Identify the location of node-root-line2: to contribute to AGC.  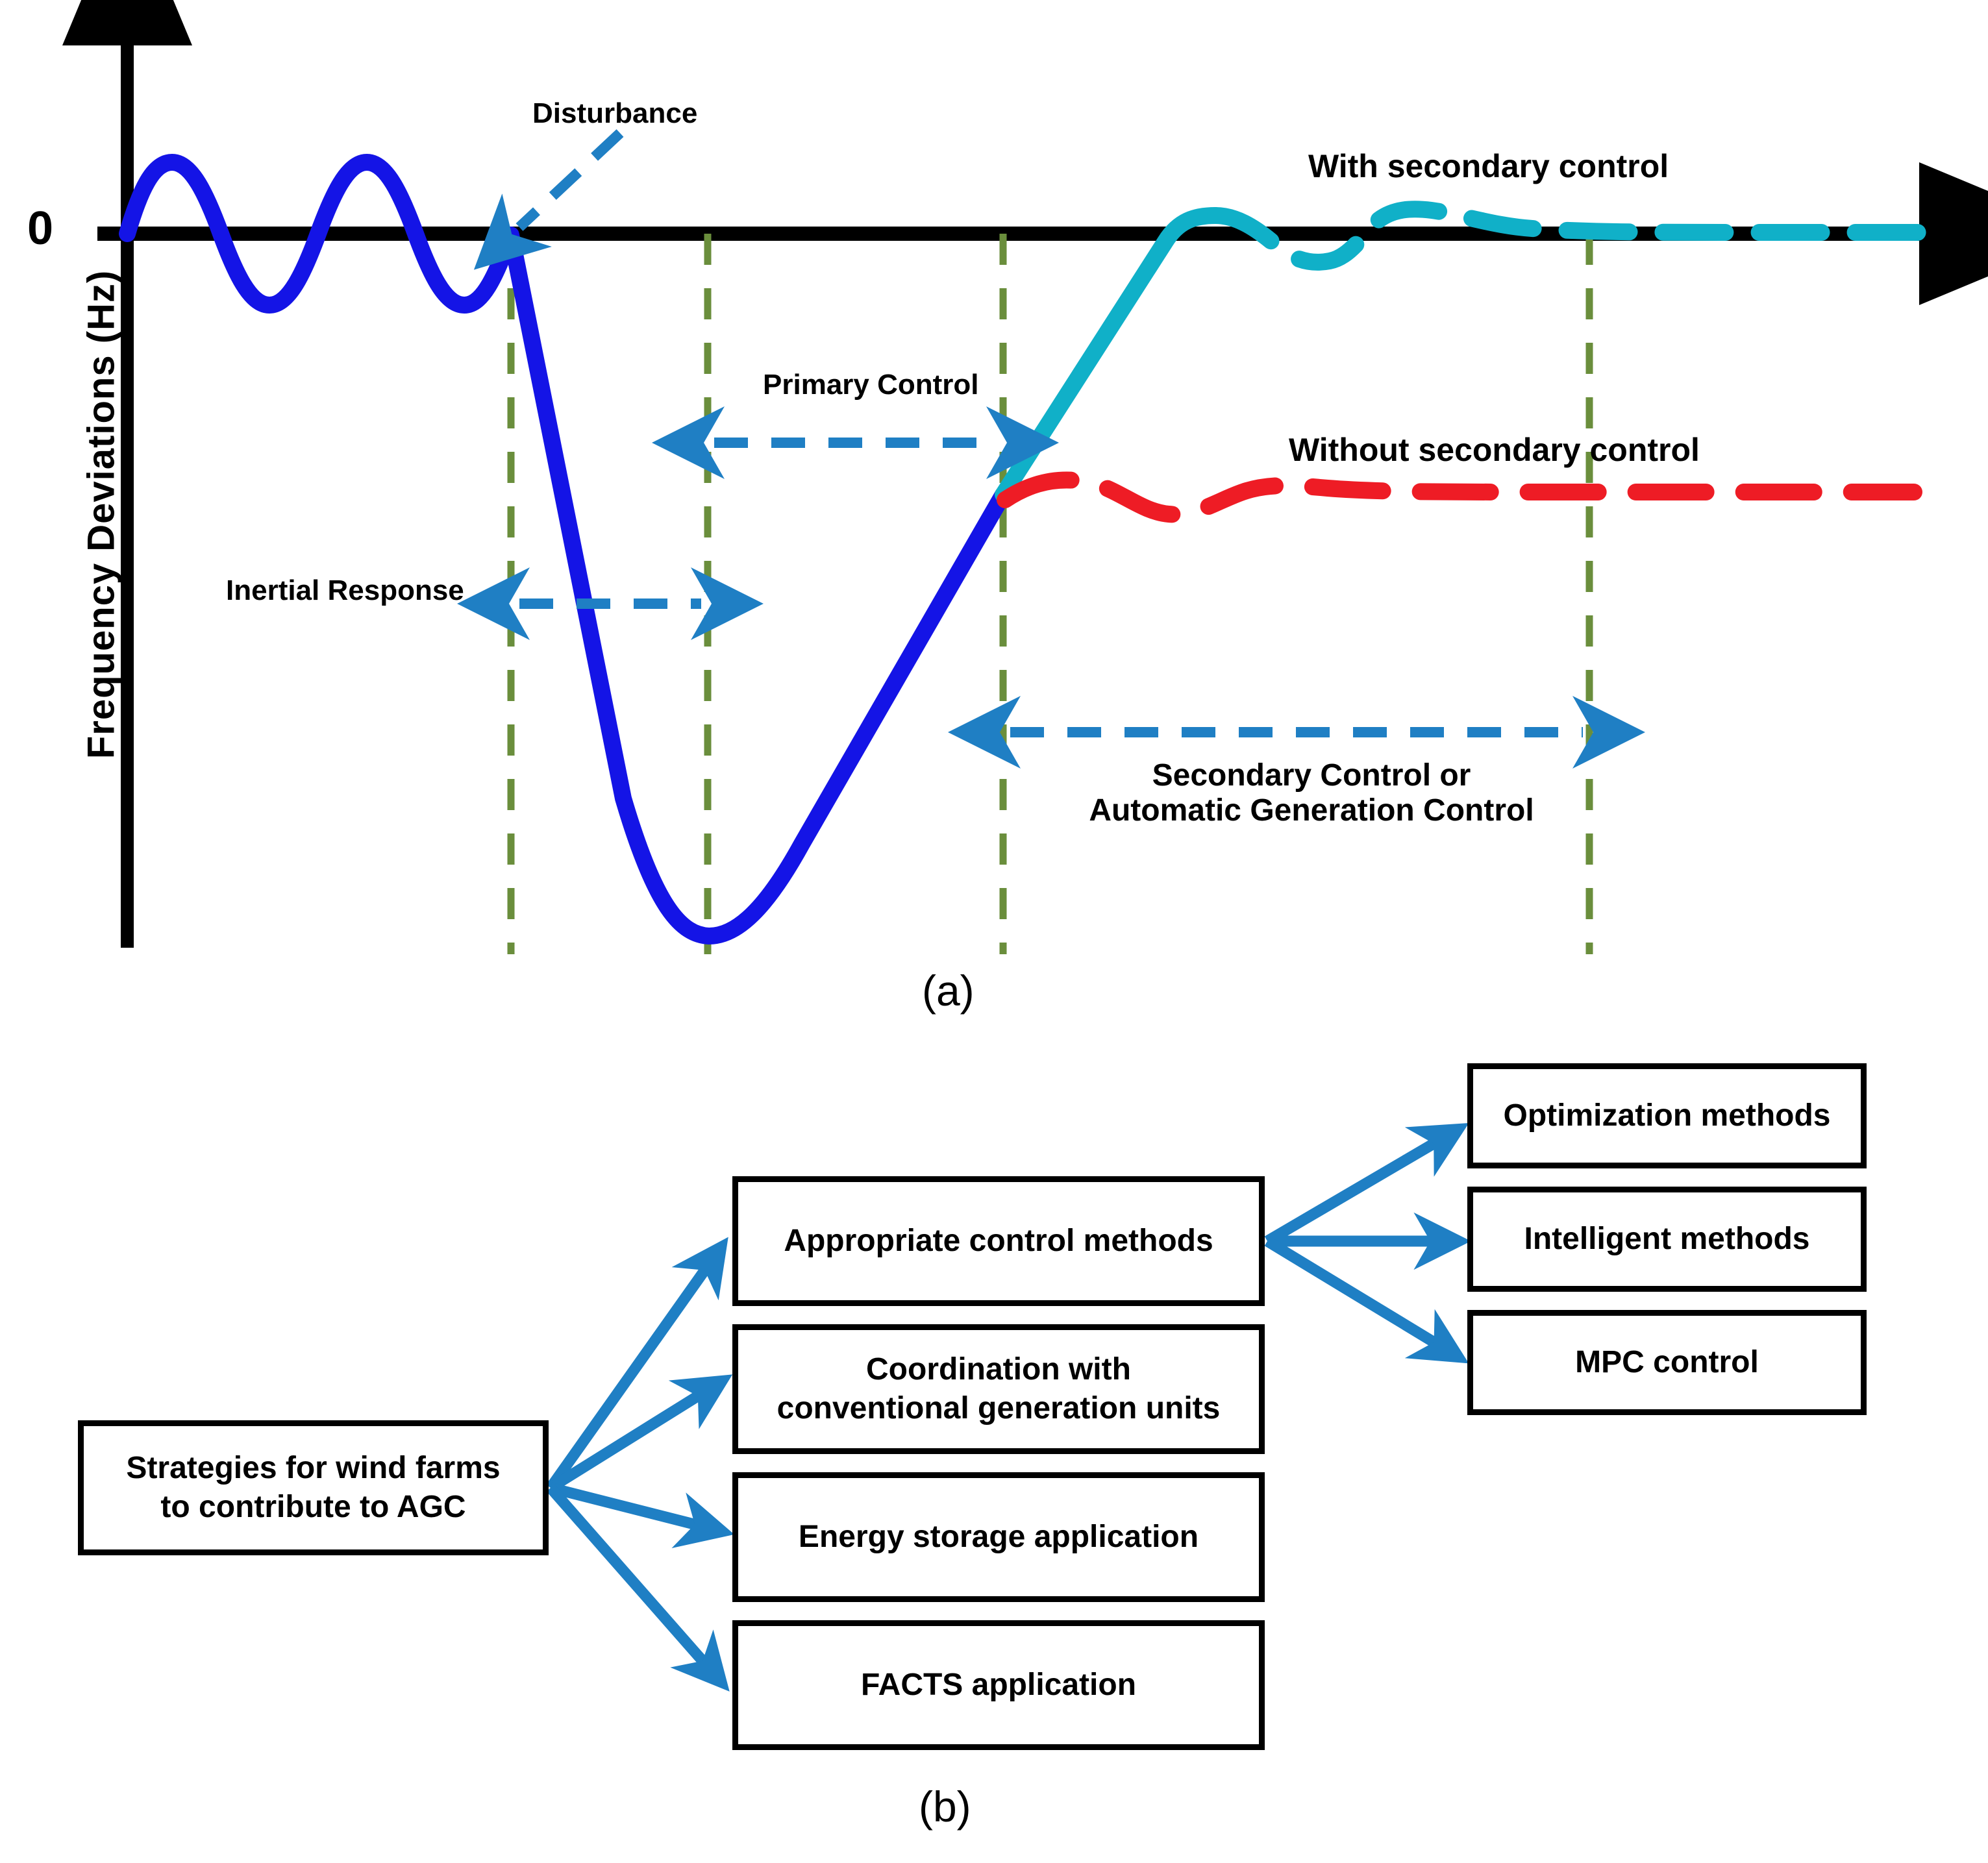
(313, 1507).